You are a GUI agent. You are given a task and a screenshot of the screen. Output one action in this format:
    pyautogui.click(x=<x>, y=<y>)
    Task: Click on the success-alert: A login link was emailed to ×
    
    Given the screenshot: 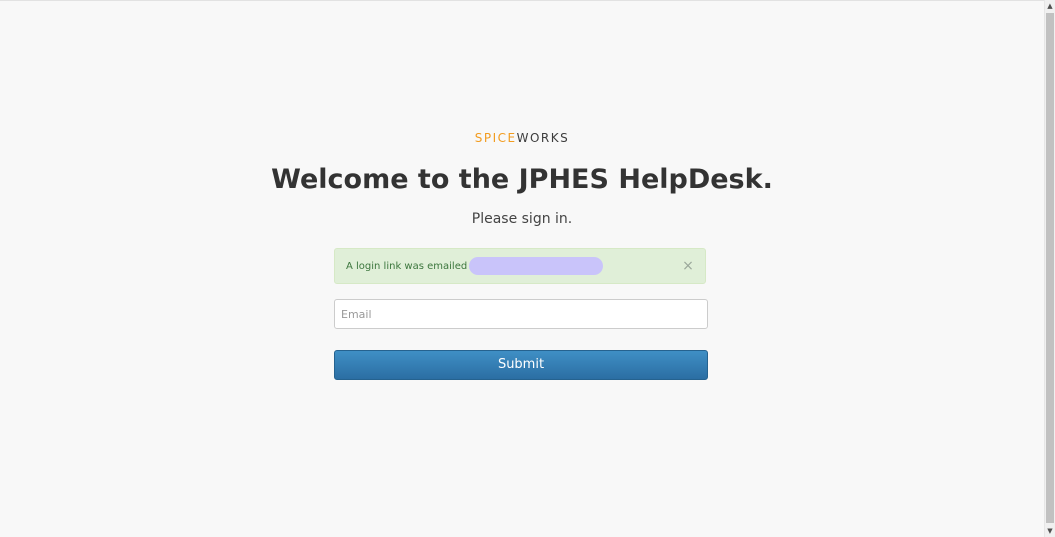 What is the action you would take?
    pyautogui.click(x=520, y=266)
    